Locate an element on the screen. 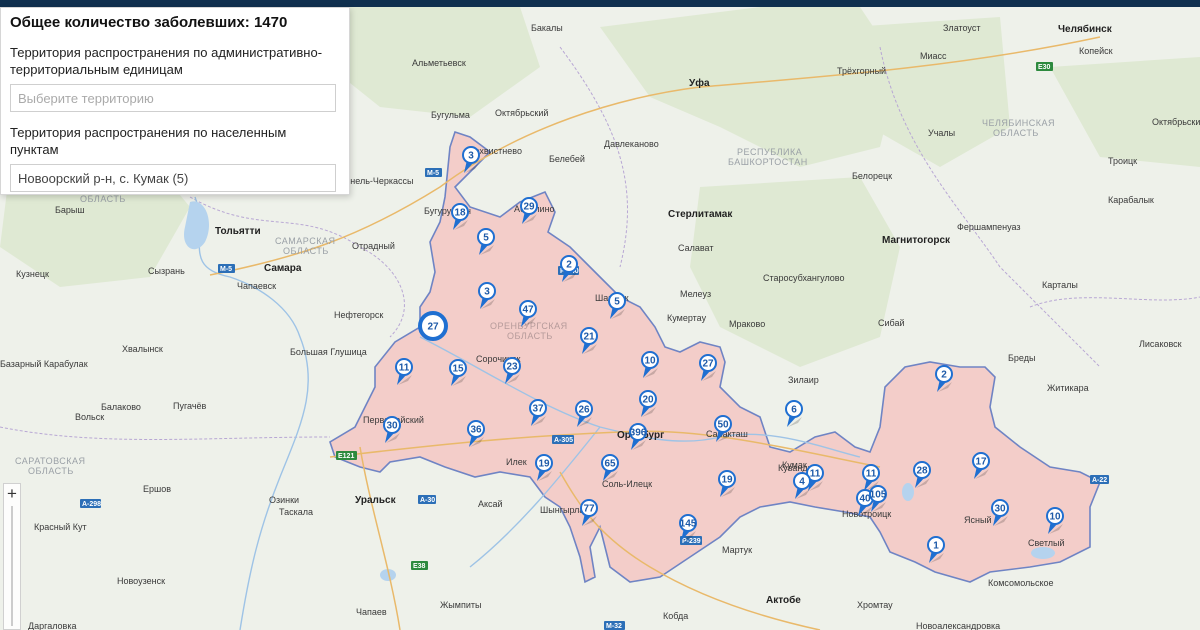  marker-count: 50 is located at coordinates (723, 425).